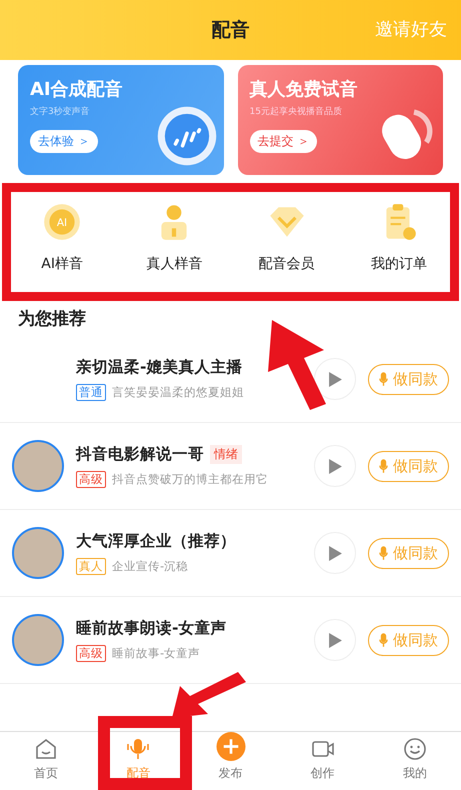 This screenshot has width=461, height=790. I want to click on voice-title: 抖音电影解说一哥, so click(140, 454).